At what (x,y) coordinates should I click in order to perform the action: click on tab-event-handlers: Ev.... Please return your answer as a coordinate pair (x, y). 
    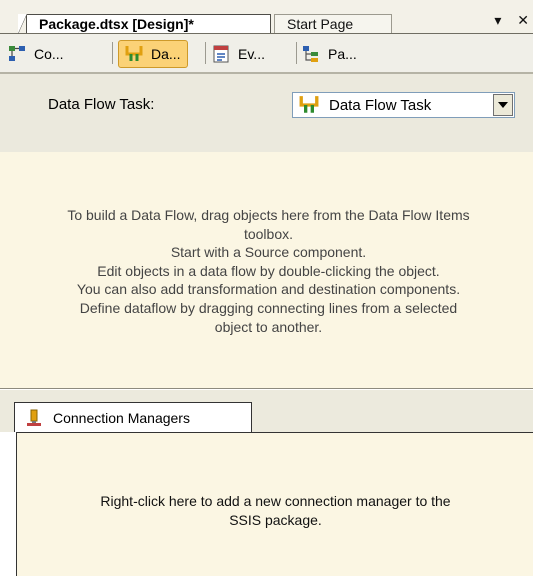
    Looking at the image, I should click on (238, 54).